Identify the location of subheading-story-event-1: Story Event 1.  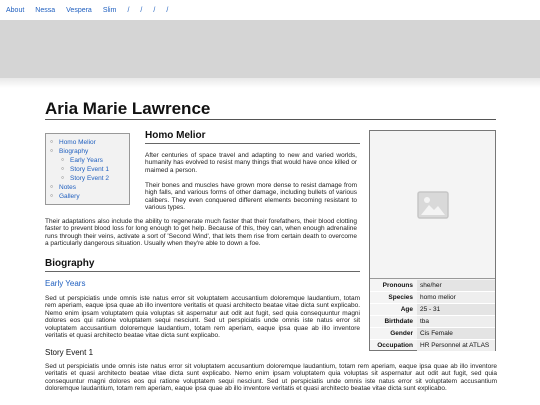
(69, 352).